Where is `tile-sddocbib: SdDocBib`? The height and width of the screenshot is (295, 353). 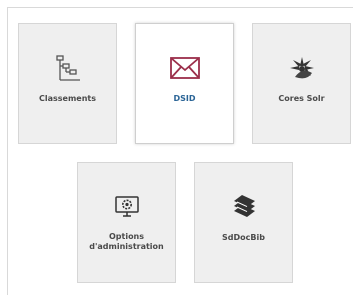
tile-sddocbib: SdDocBib is located at coordinates (243, 222).